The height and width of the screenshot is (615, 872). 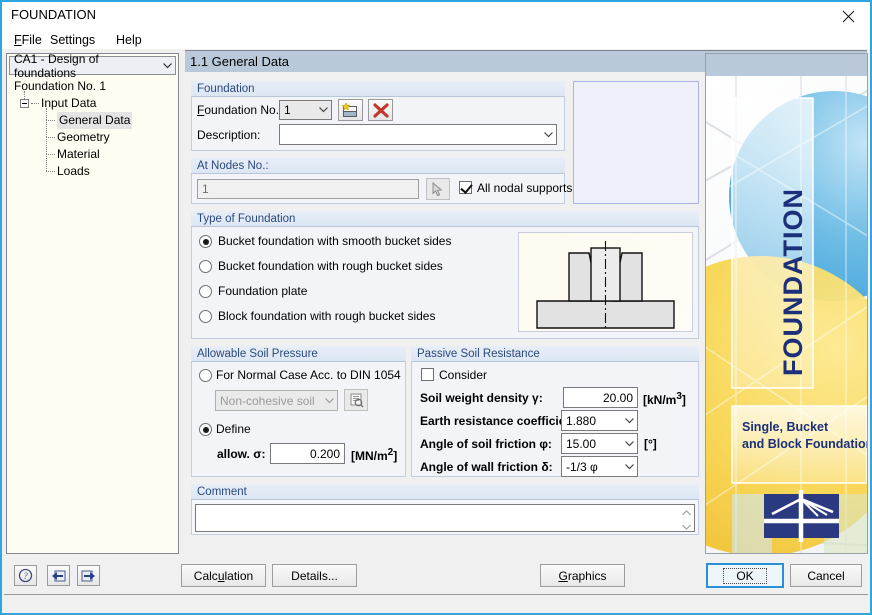 What do you see at coordinates (445, 518) in the screenshot?
I see `comment-input` at bounding box center [445, 518].